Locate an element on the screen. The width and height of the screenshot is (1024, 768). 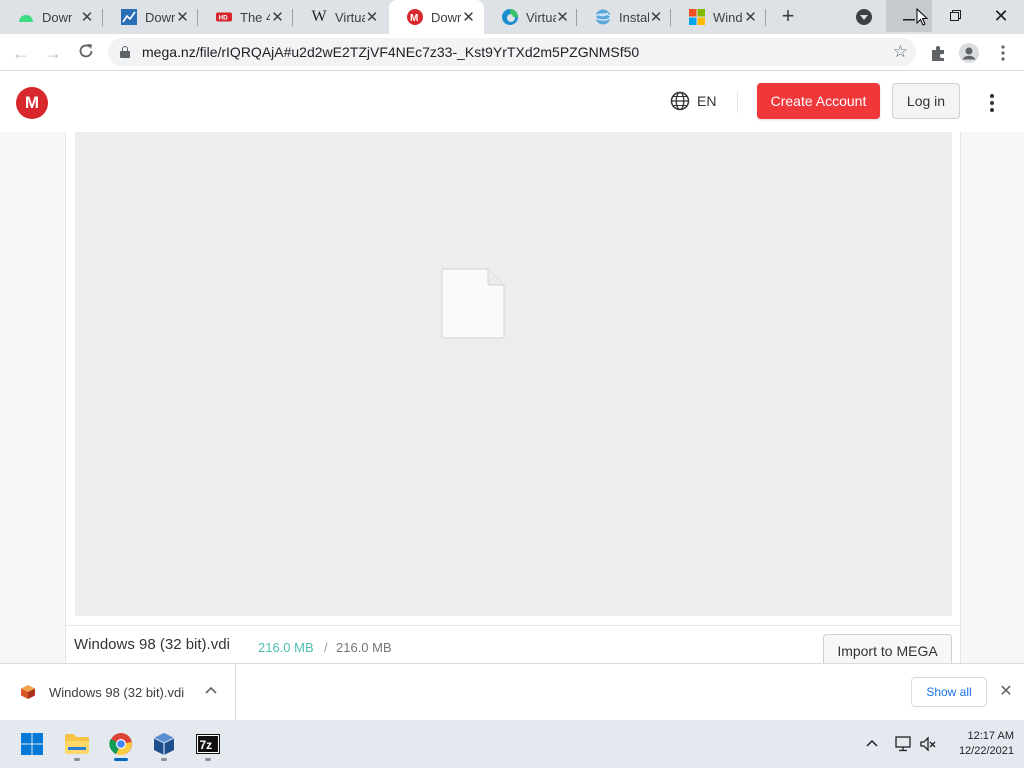
chart-site-icon is located at coordinates (129, 17).